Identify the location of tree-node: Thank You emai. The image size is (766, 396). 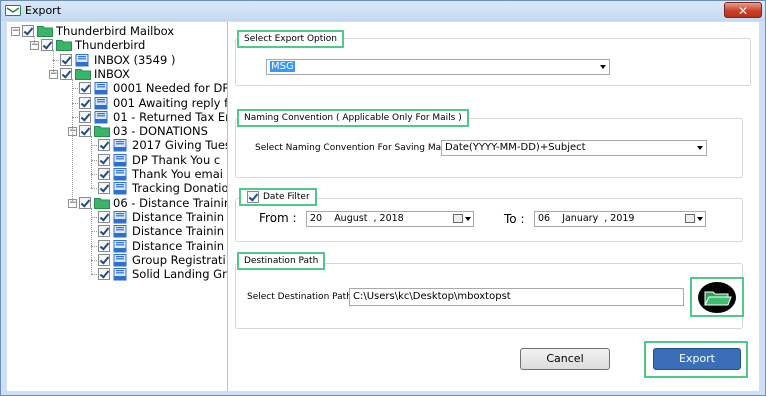
(117, 174).